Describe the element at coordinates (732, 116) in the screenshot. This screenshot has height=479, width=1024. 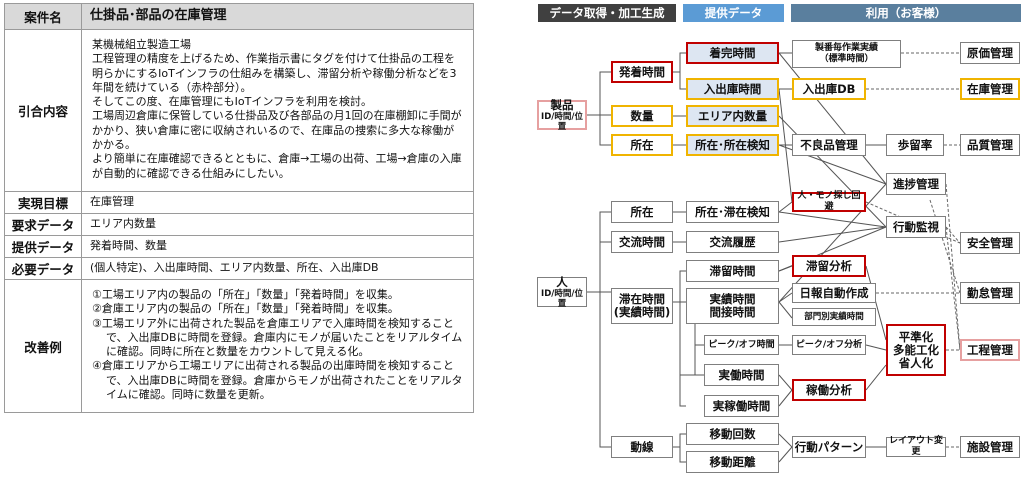
I see `node-area-quantity: エリア内数量` at that location.